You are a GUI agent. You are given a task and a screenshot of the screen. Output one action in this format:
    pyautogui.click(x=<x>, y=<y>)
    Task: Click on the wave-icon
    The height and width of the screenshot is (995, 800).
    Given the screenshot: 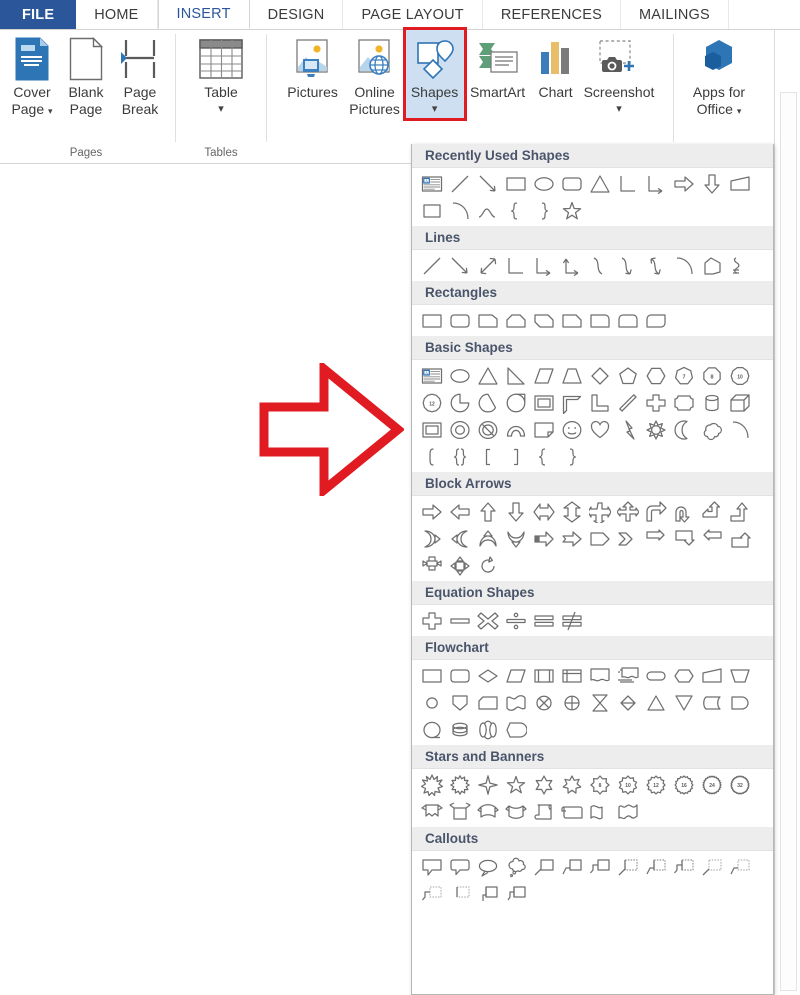 What is the action you would take?
    pyautogui.click(x=600, y=811)
    